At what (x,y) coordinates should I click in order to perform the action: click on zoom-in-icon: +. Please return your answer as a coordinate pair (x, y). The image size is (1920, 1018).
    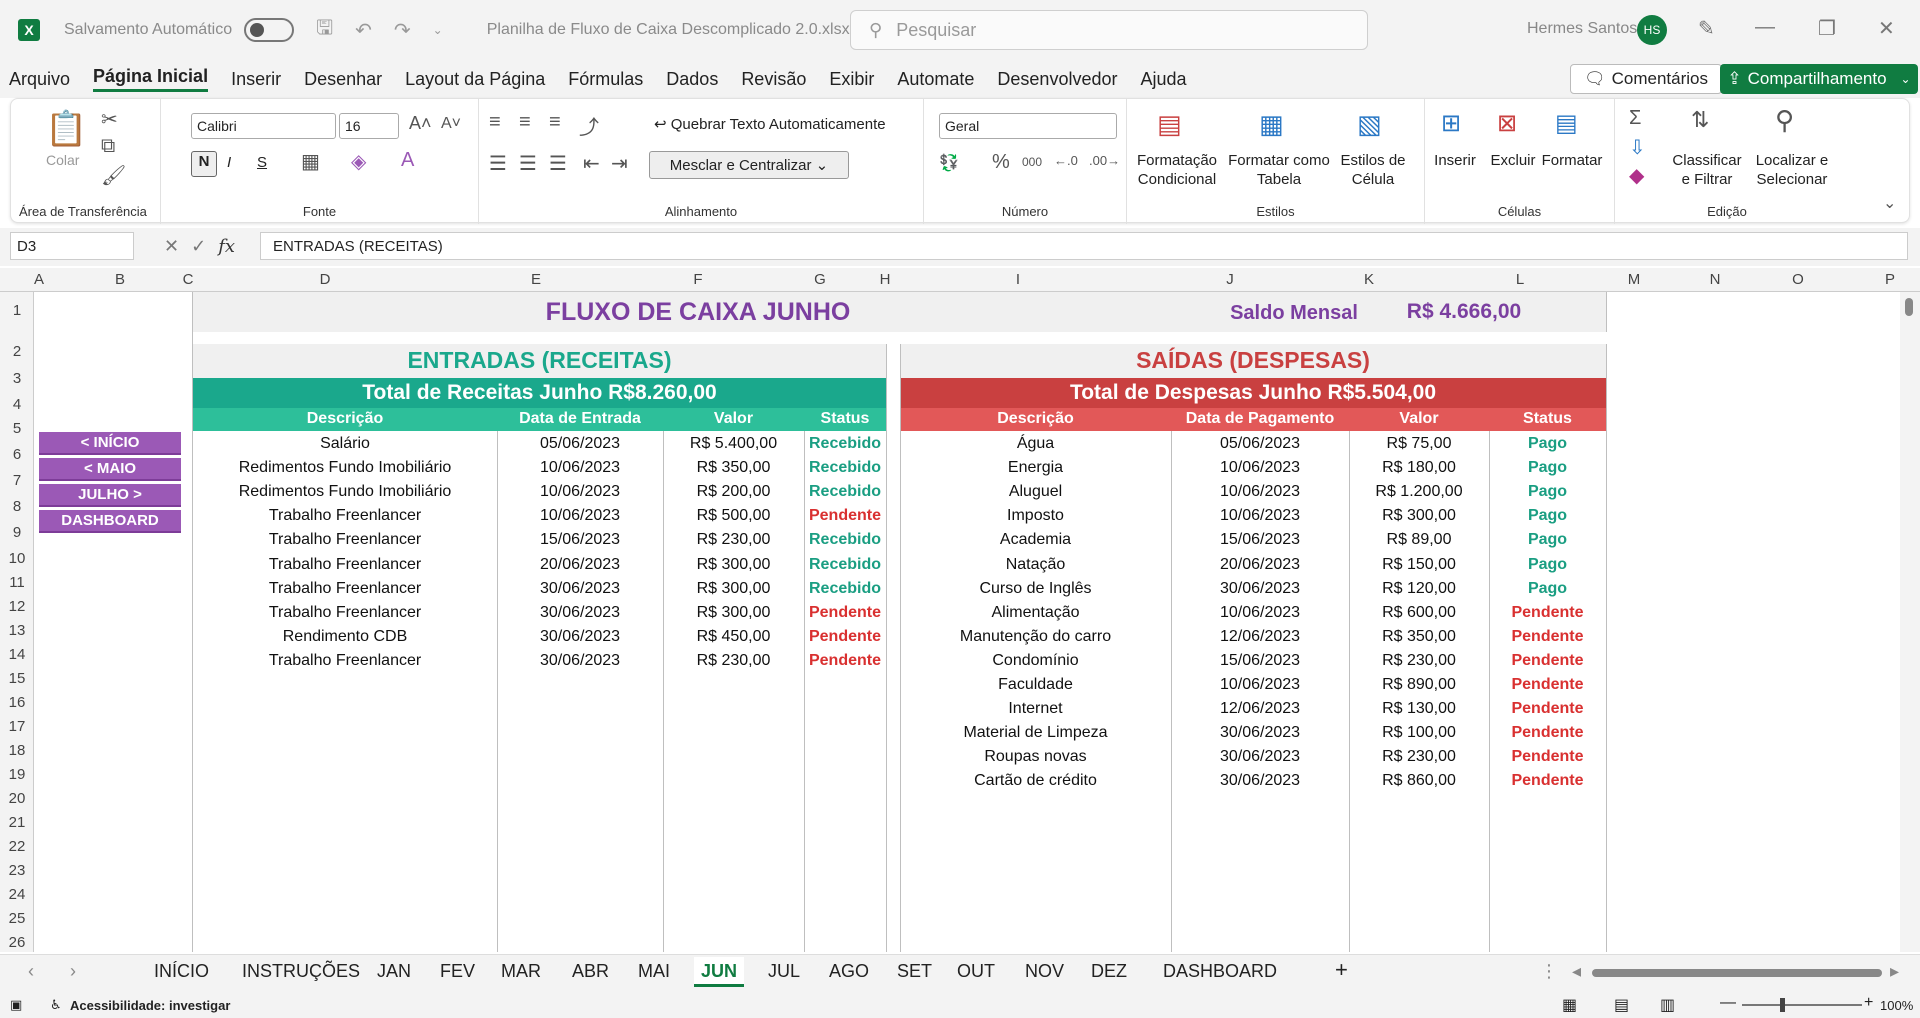
    Looking at the image, I should click on (1868, 1003).